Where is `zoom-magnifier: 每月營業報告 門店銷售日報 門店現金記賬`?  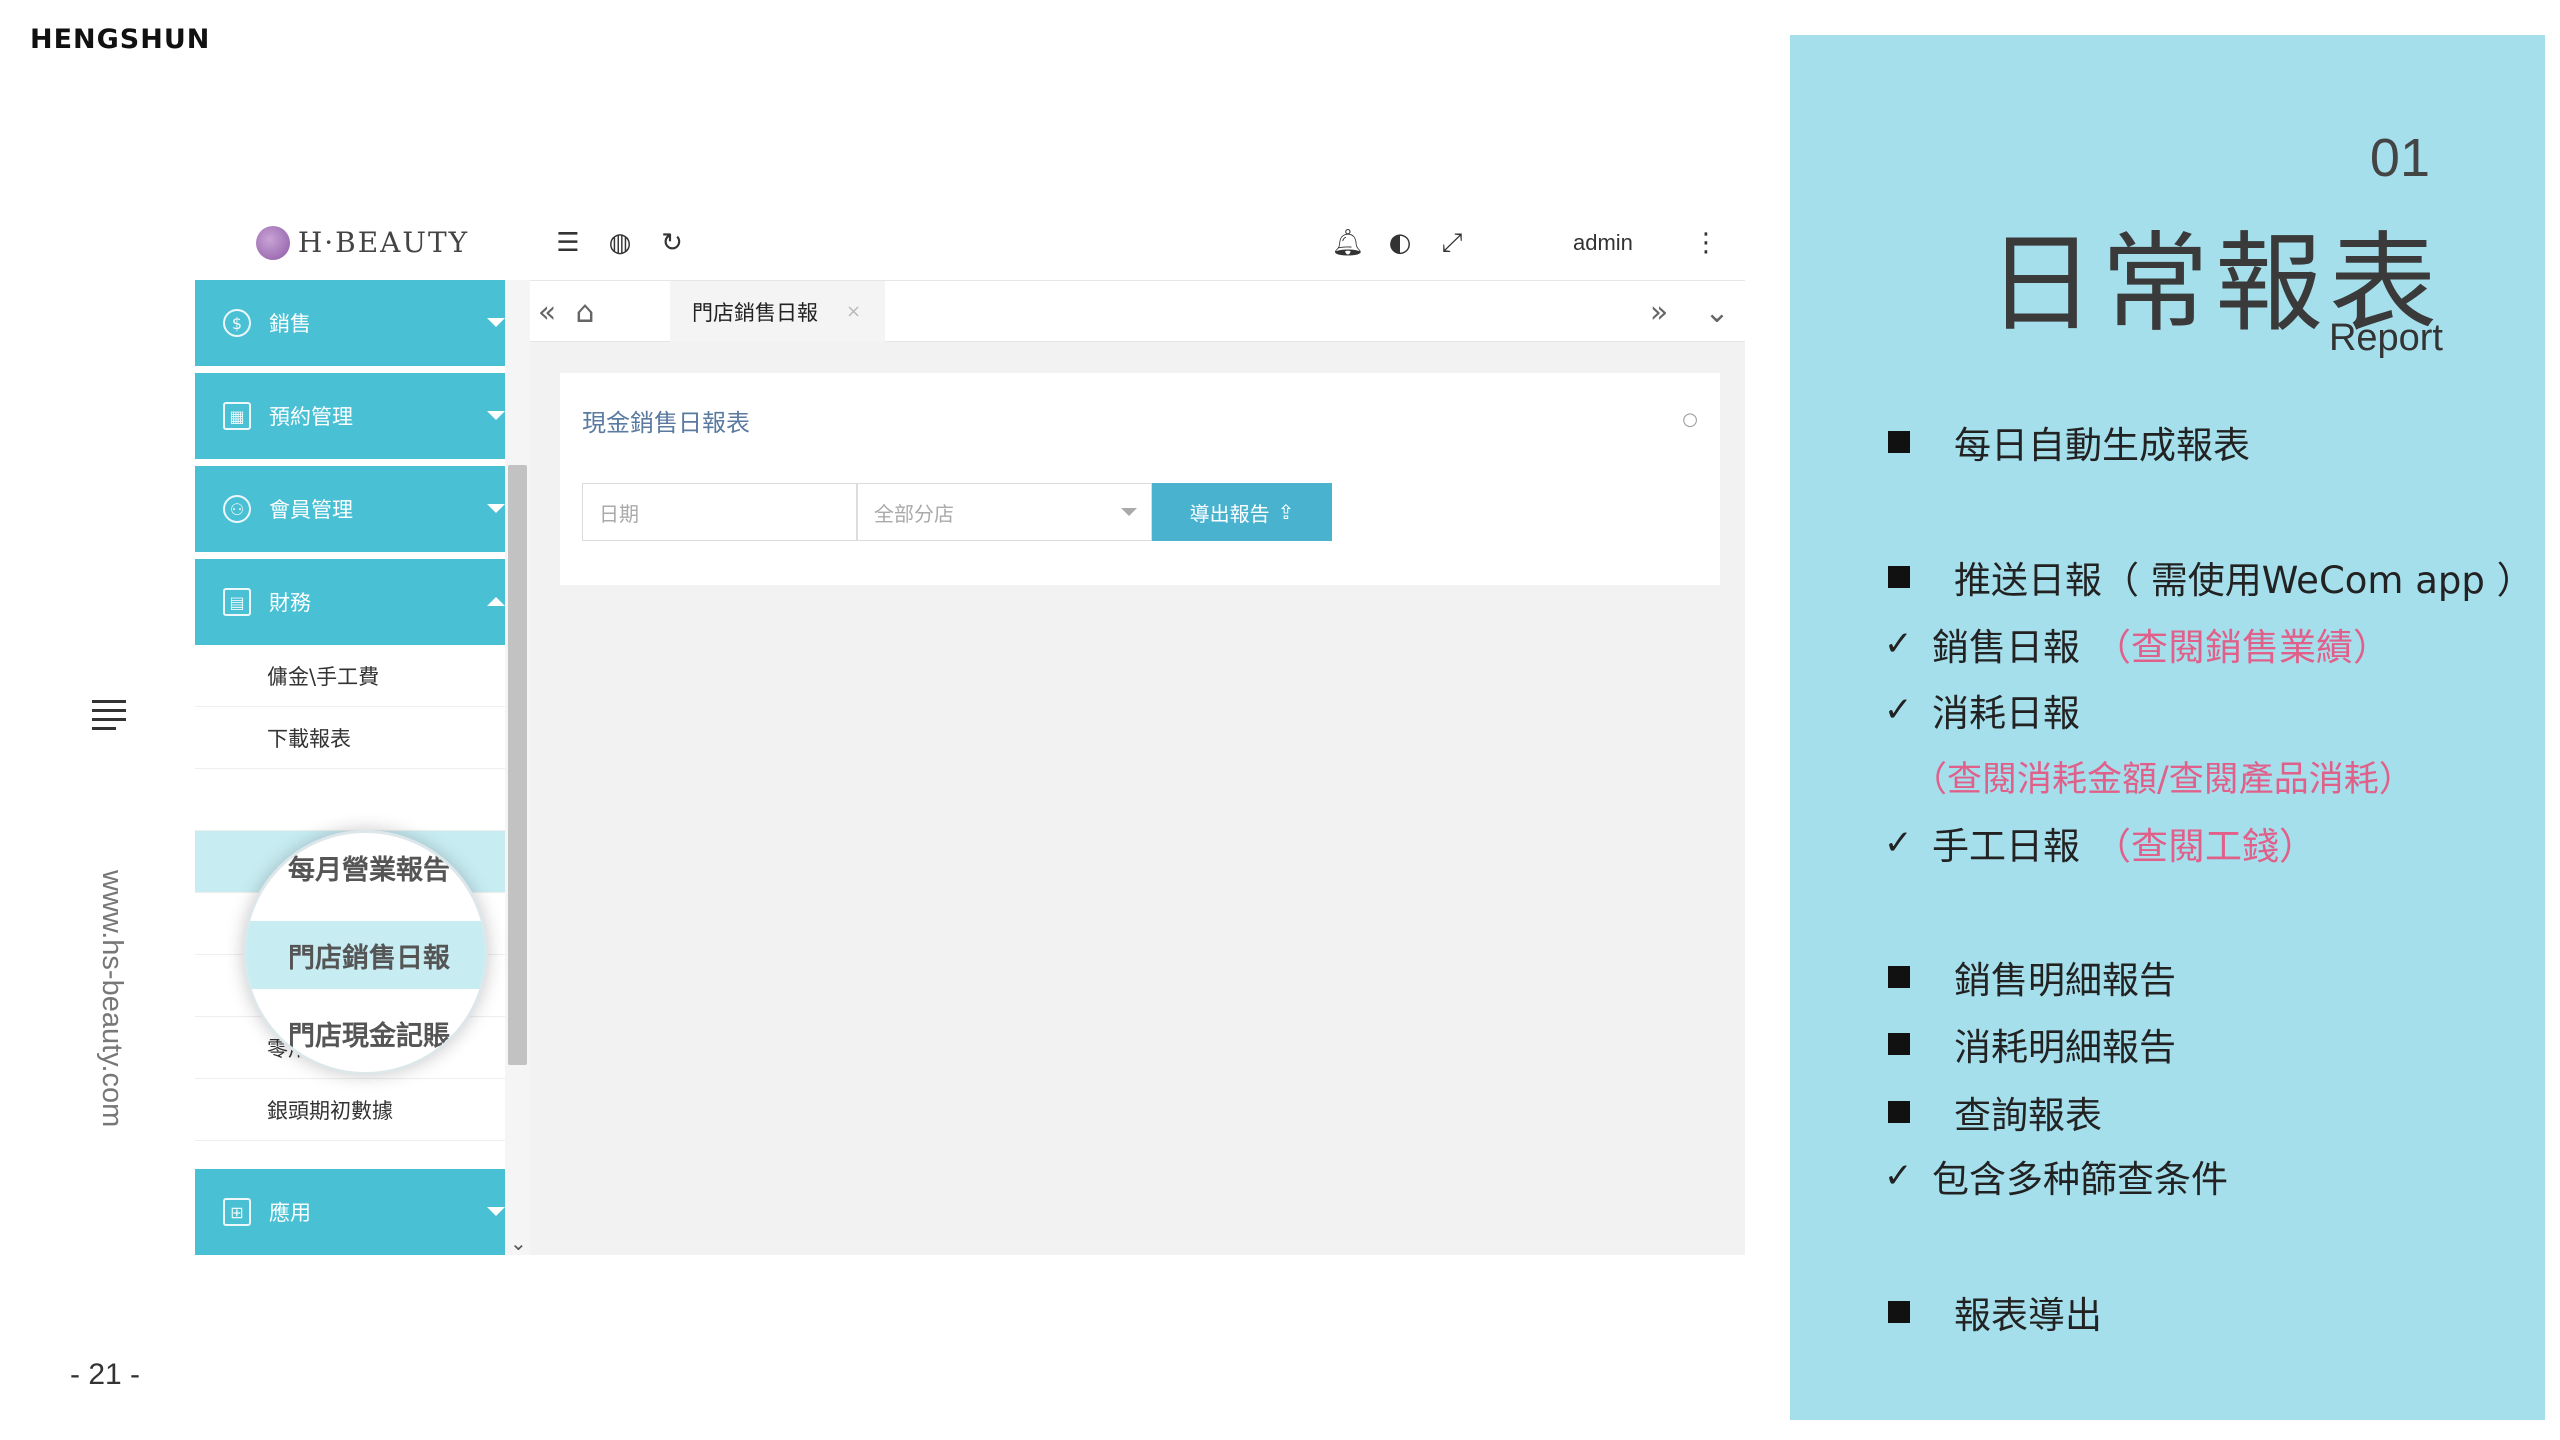
zoom-magnifier: 每月營業報告 門店銷售日報 門店現金記賬 is located at coordinates (365, 952).